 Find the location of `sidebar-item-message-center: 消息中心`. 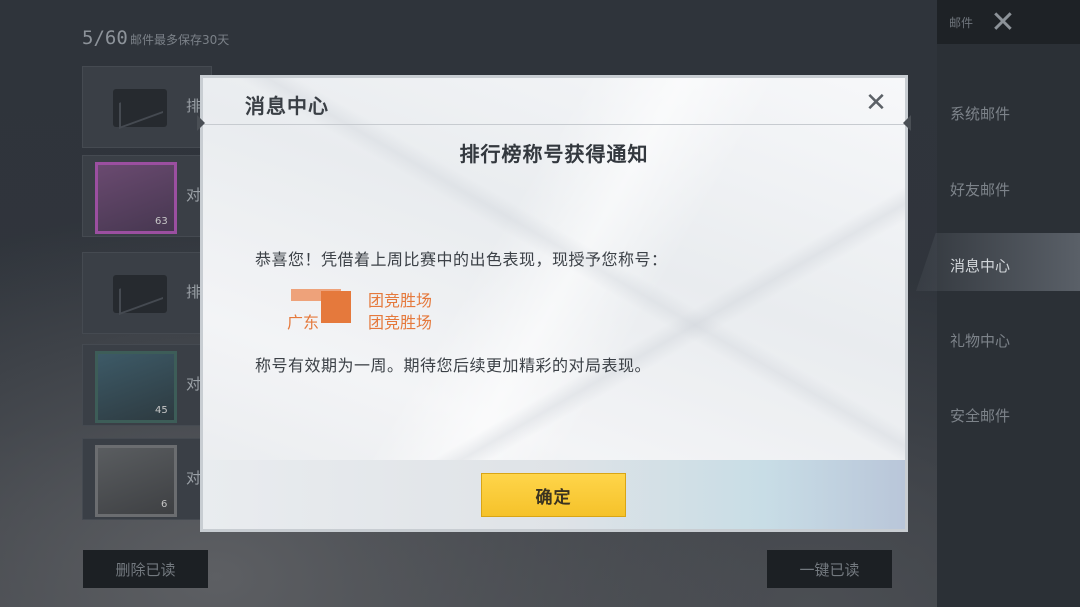

sidebar-item-message-center: 消息中心 is located at coordinates (980, 265).